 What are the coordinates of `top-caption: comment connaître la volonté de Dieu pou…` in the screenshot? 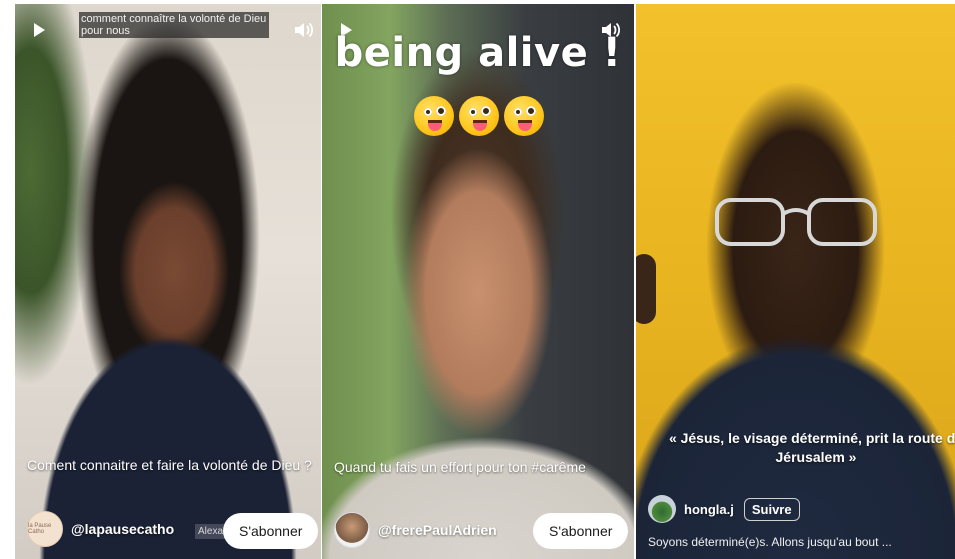 It's located at (174, 25).